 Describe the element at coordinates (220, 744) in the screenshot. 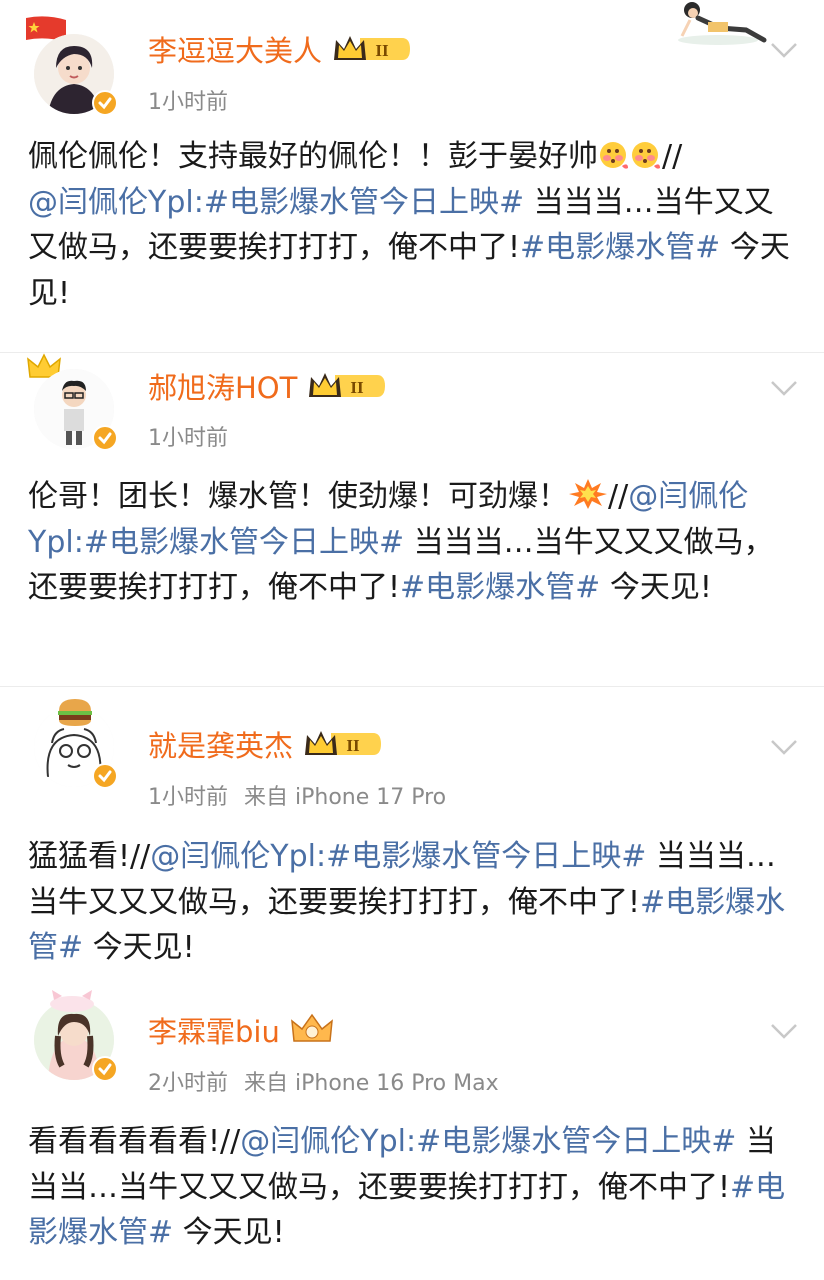

I see `username: 就是龚英杰` at that location.